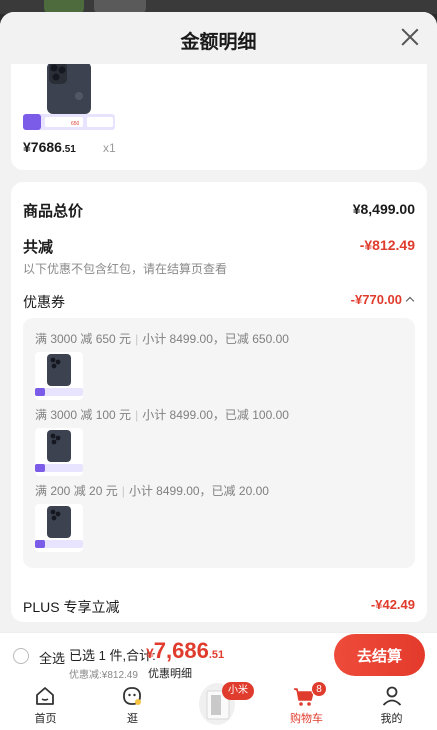  I want to click on coupon-item: 满 200 减 20 元 | 小计 8499.00，已减 20.00, so click(152, 491).